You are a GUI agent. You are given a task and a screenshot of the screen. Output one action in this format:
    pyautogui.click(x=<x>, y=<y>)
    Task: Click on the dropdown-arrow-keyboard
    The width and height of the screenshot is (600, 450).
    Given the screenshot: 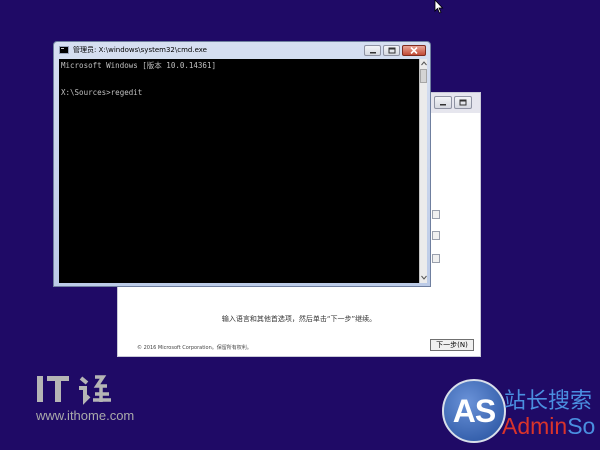 What is the action you would take?
    pyautogui.click(x=436, y=258)
    